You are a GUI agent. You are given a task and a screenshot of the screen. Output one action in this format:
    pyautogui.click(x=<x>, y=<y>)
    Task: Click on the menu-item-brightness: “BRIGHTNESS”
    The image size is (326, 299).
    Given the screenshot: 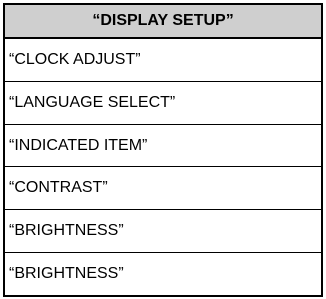 What is the action you would take?
    pyautogui.click(x=163, y=232)
    